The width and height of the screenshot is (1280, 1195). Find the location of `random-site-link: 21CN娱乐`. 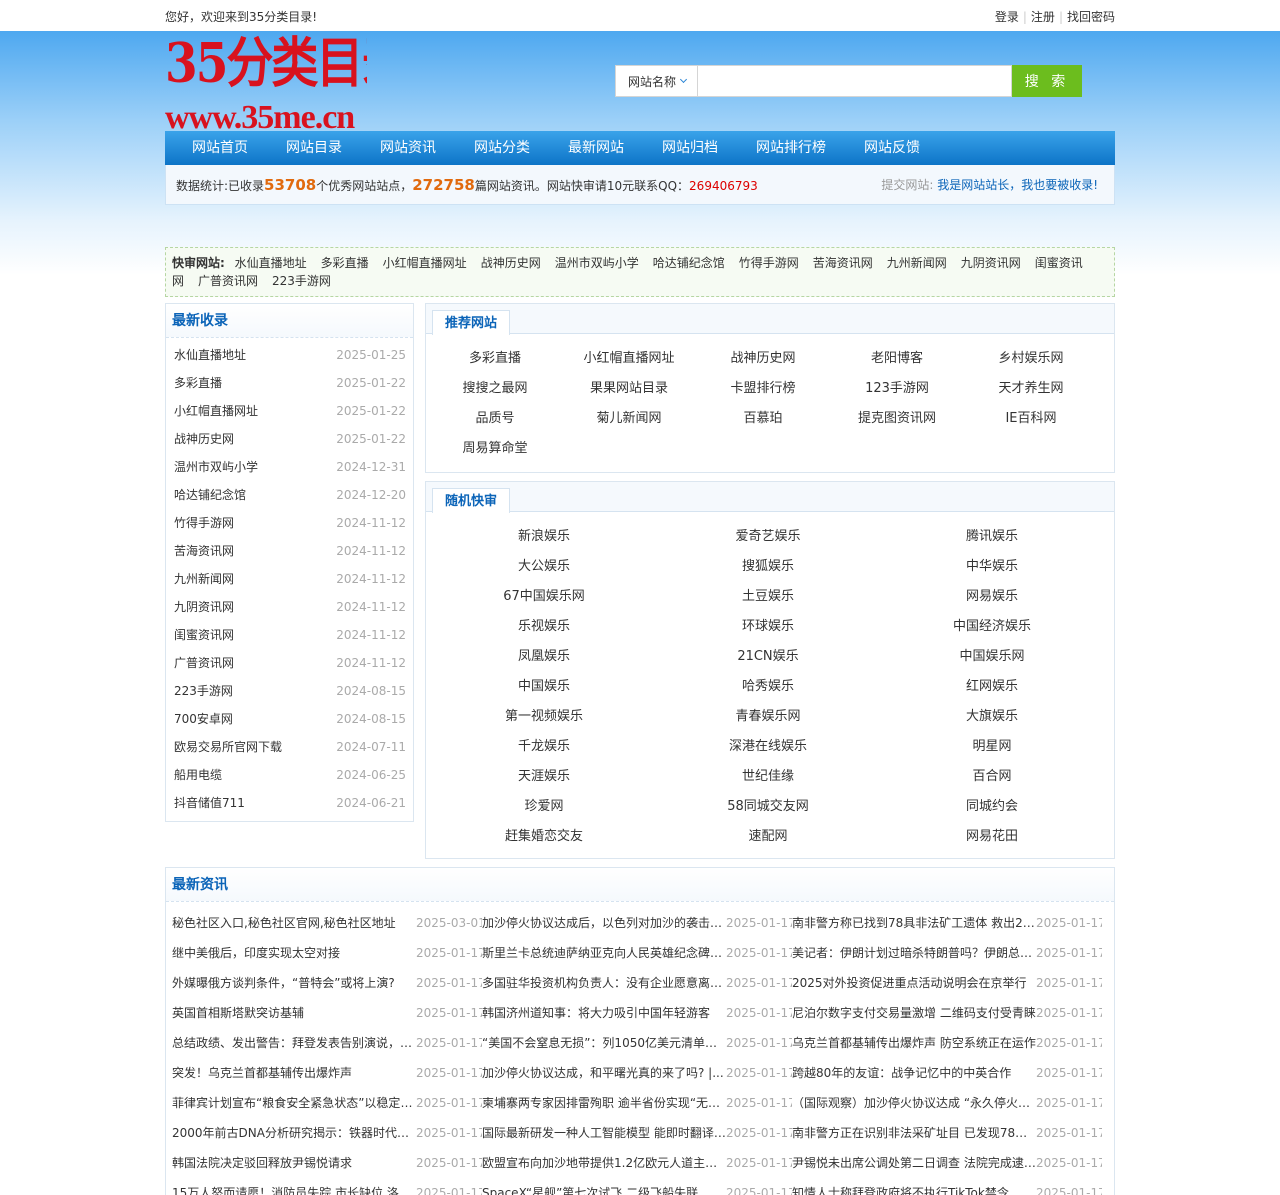

random-site-link: 21CN娱乐 is located at coordinates (768, 657).